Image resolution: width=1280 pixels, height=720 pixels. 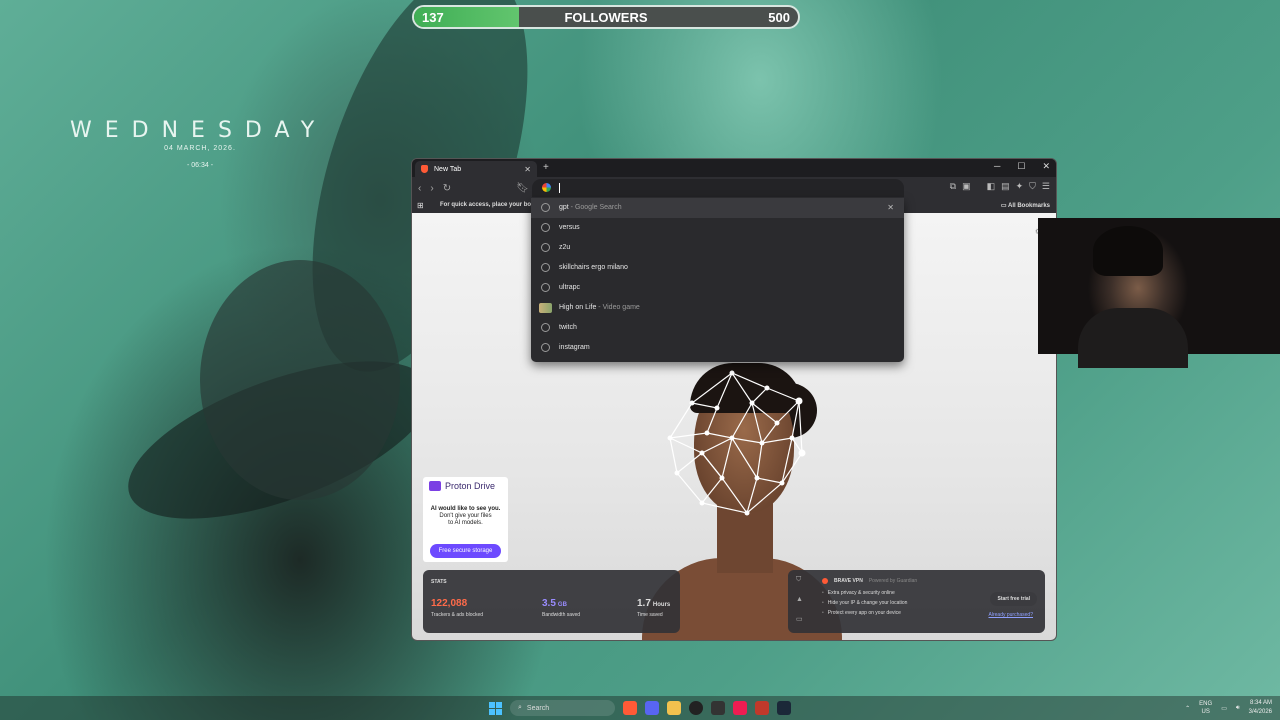 What do you see at coordinates (784, 708) in the screenshot?
I see `steam-icon` at bounding box center [784, 708].